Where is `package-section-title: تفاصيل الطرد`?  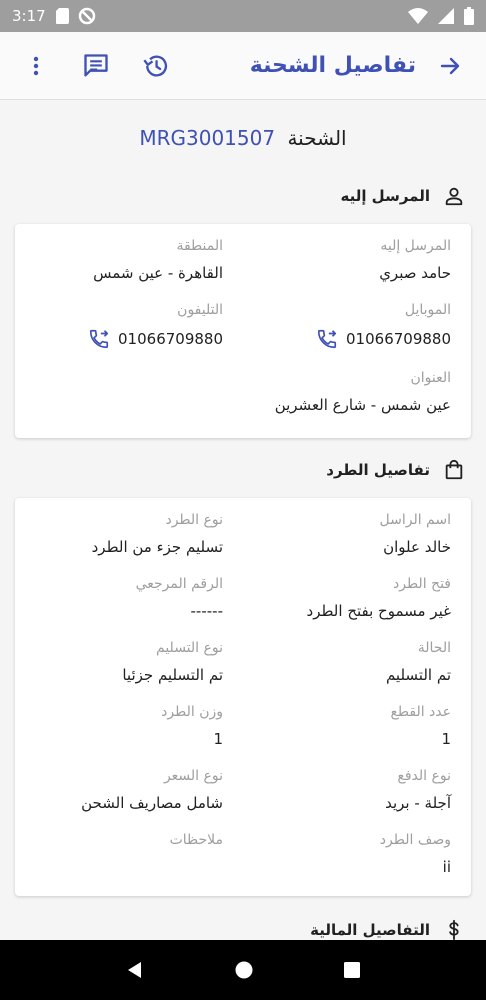
package-section-title: تفاصيل الطرد is located at coordinates (396, 470).